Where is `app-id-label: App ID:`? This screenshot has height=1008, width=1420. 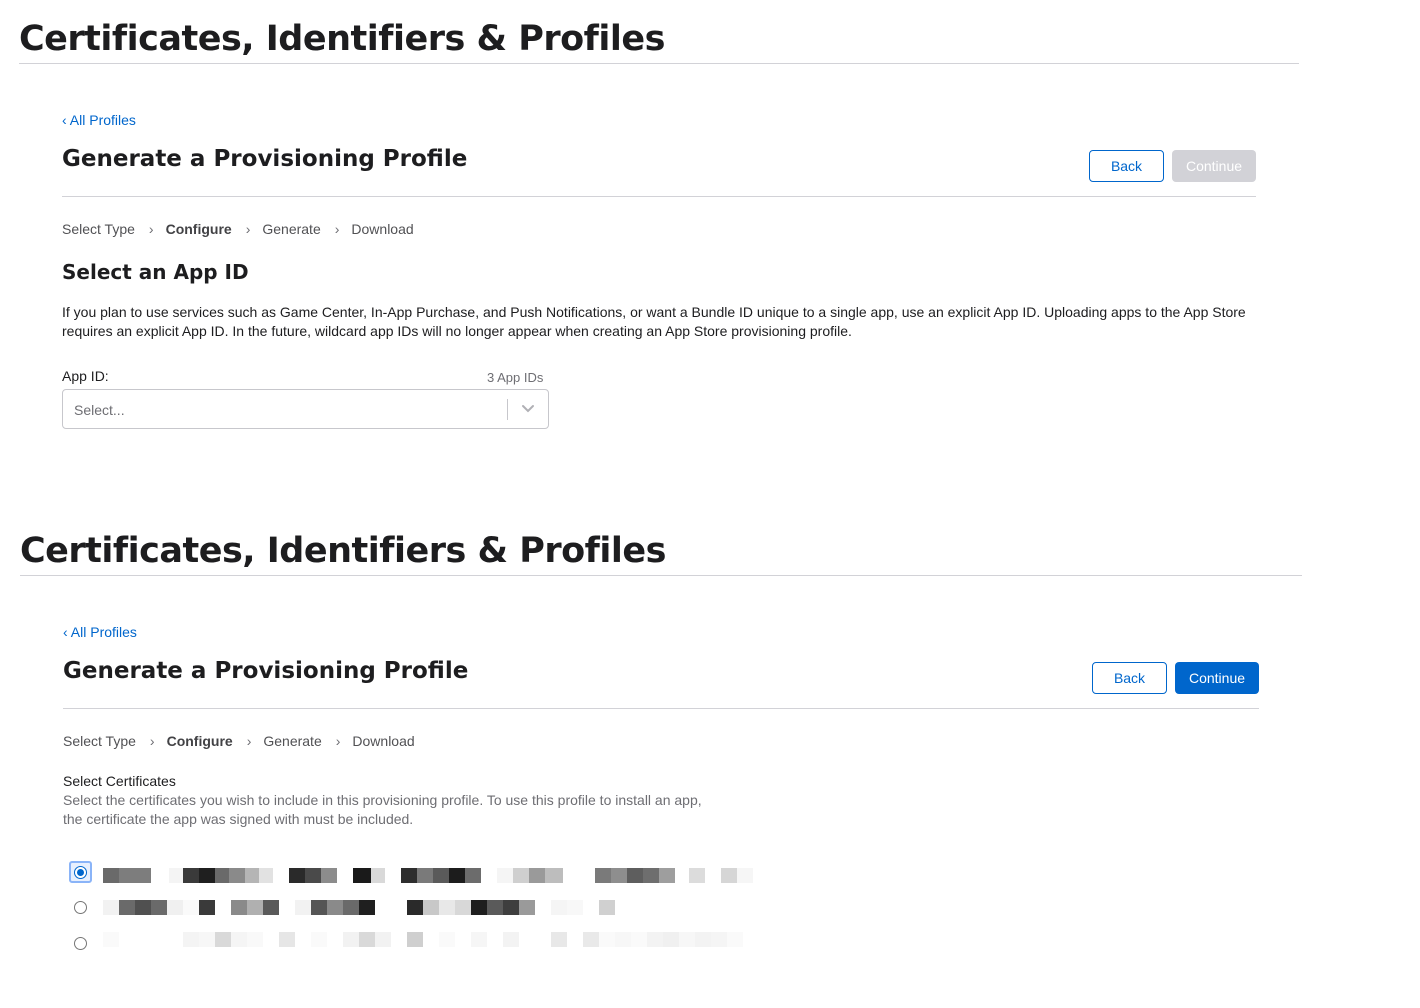
app-id-label: App ID: is located at coordinates (85, 376).